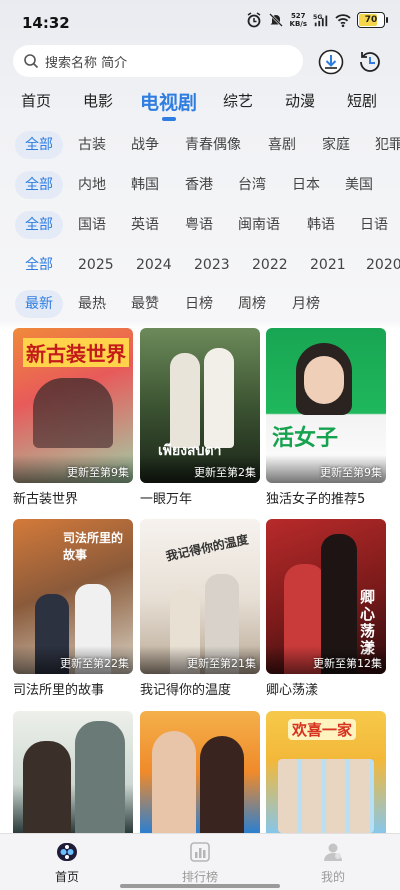 The height and width of the screenshot is (890, 400). What do you see at coordinates (333, 852) in the screenshot?
I see `profile-icon` at bounding box center [333, 852].